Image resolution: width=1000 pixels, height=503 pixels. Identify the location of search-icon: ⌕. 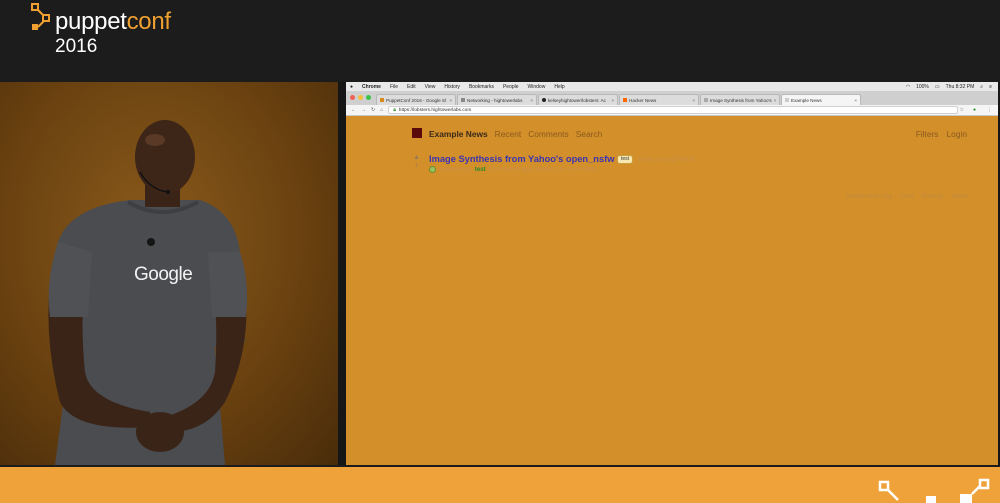
(981, 87).